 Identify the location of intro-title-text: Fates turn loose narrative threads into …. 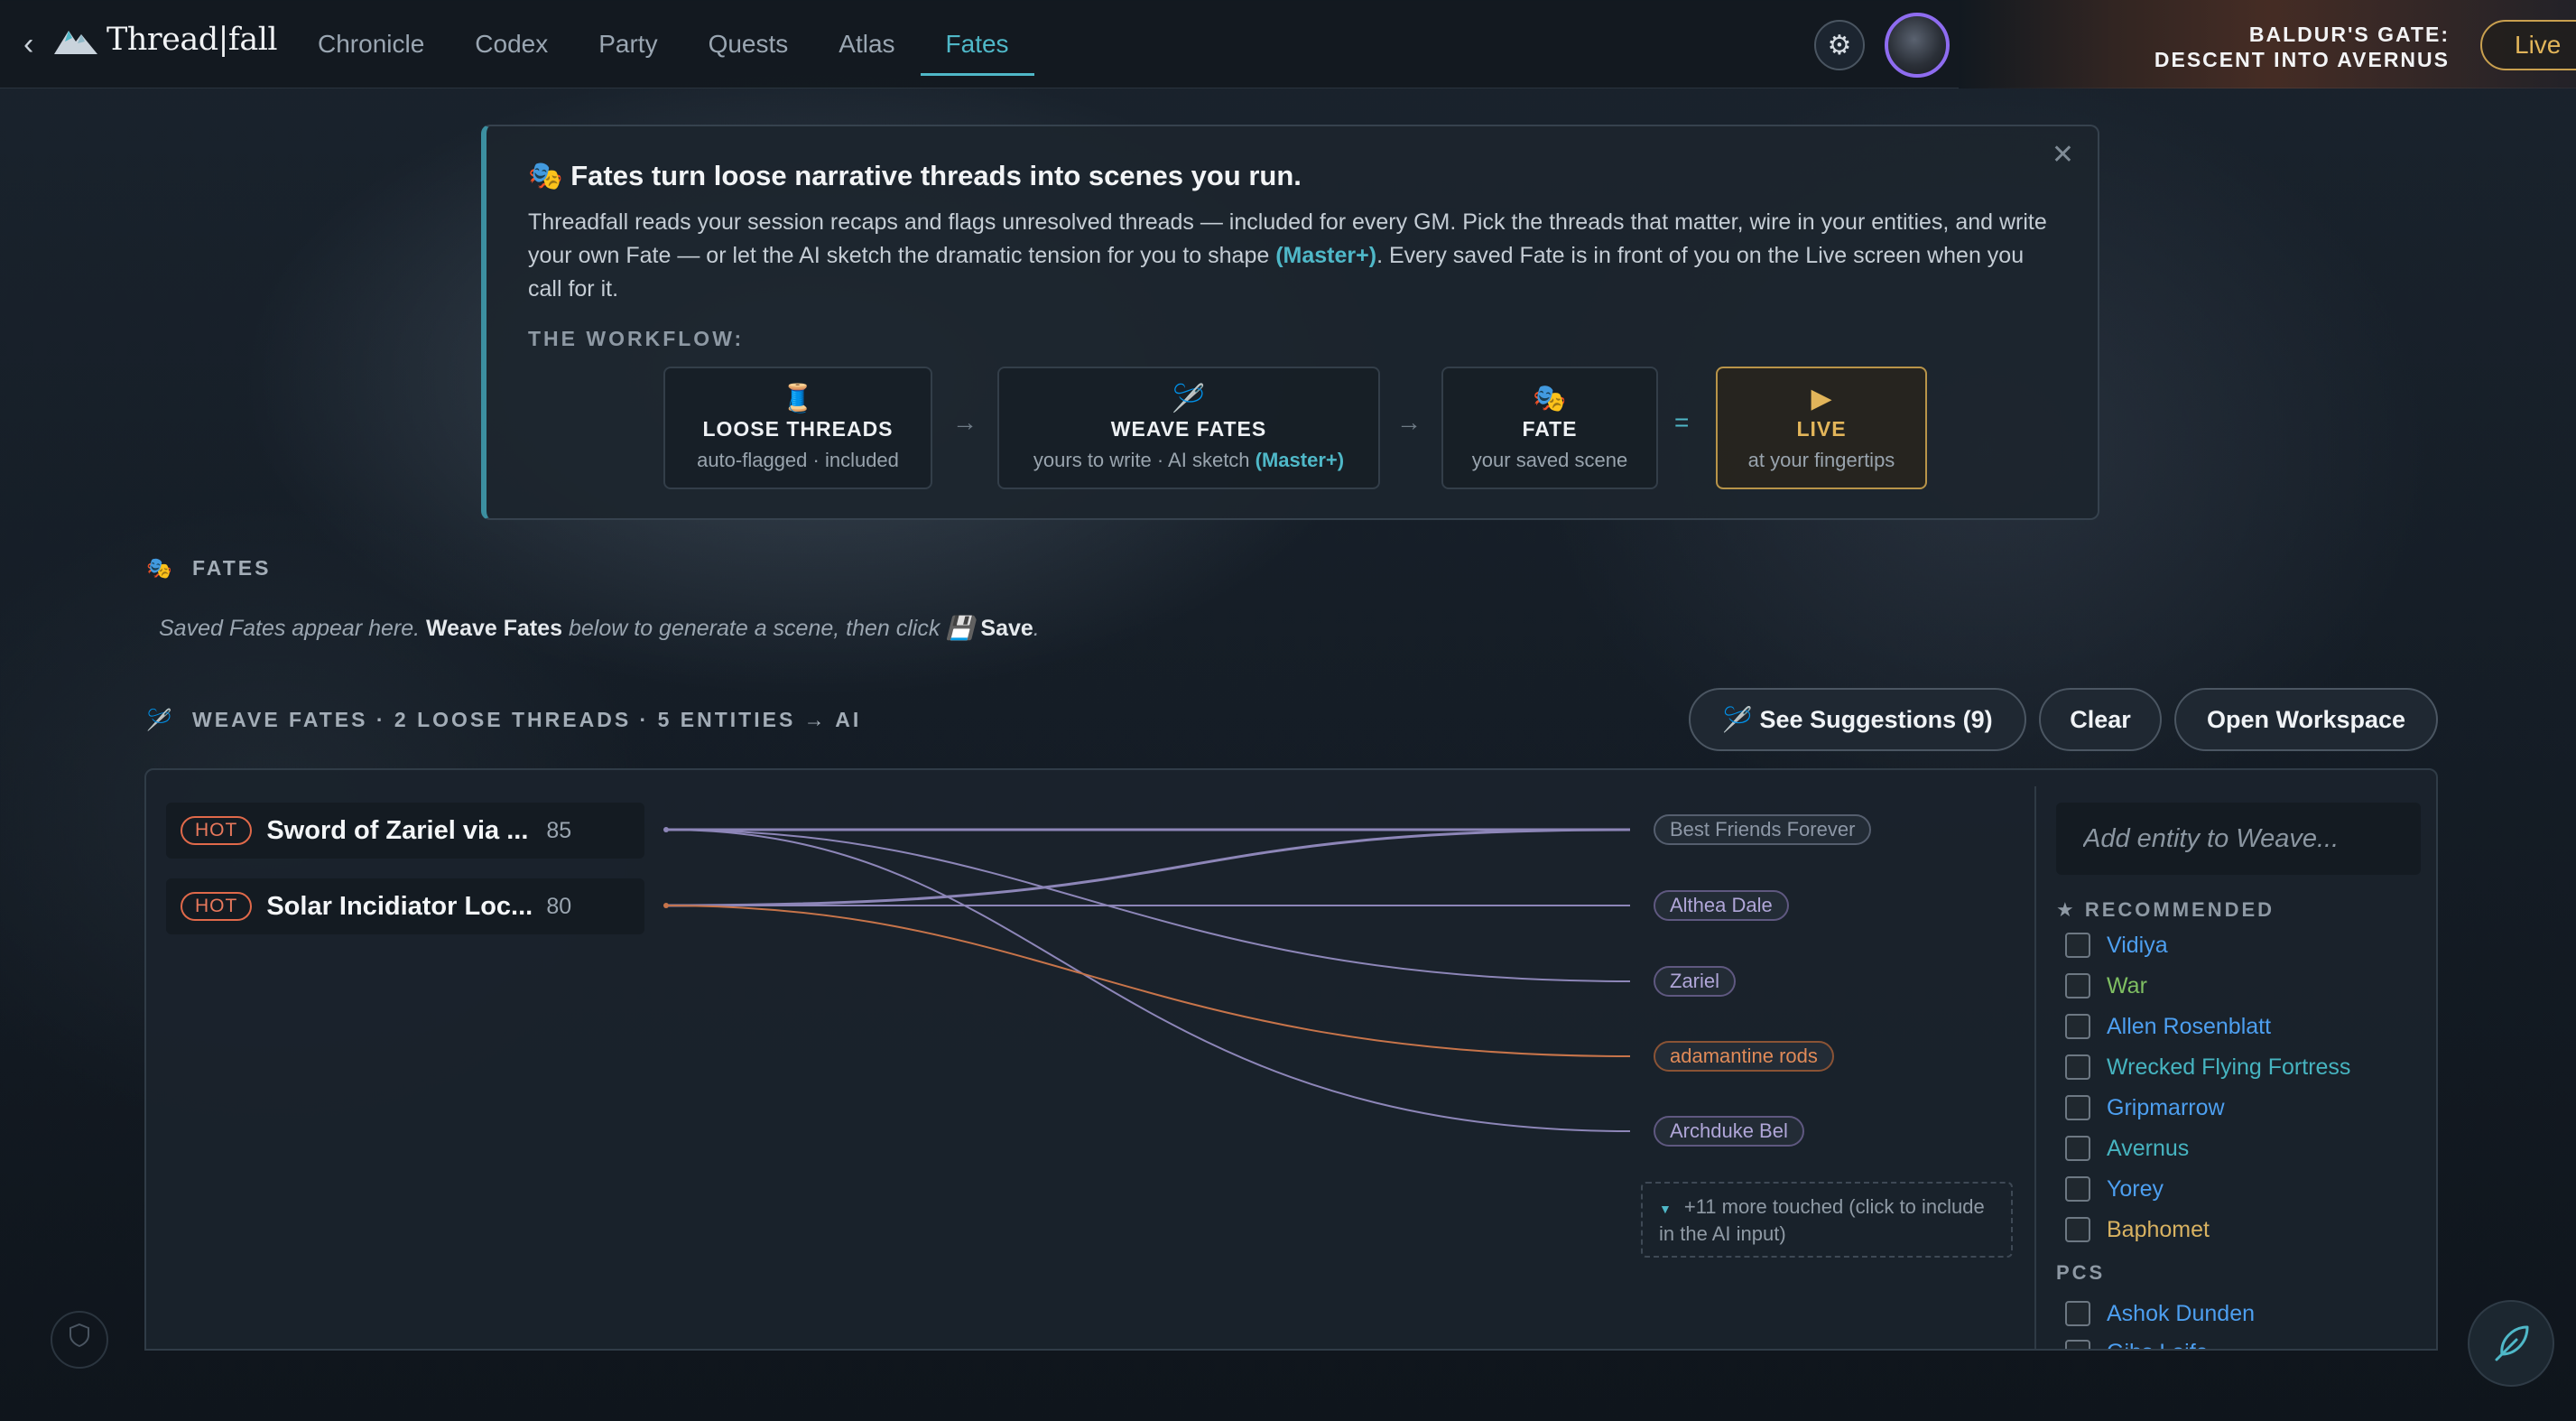
(936, 176).